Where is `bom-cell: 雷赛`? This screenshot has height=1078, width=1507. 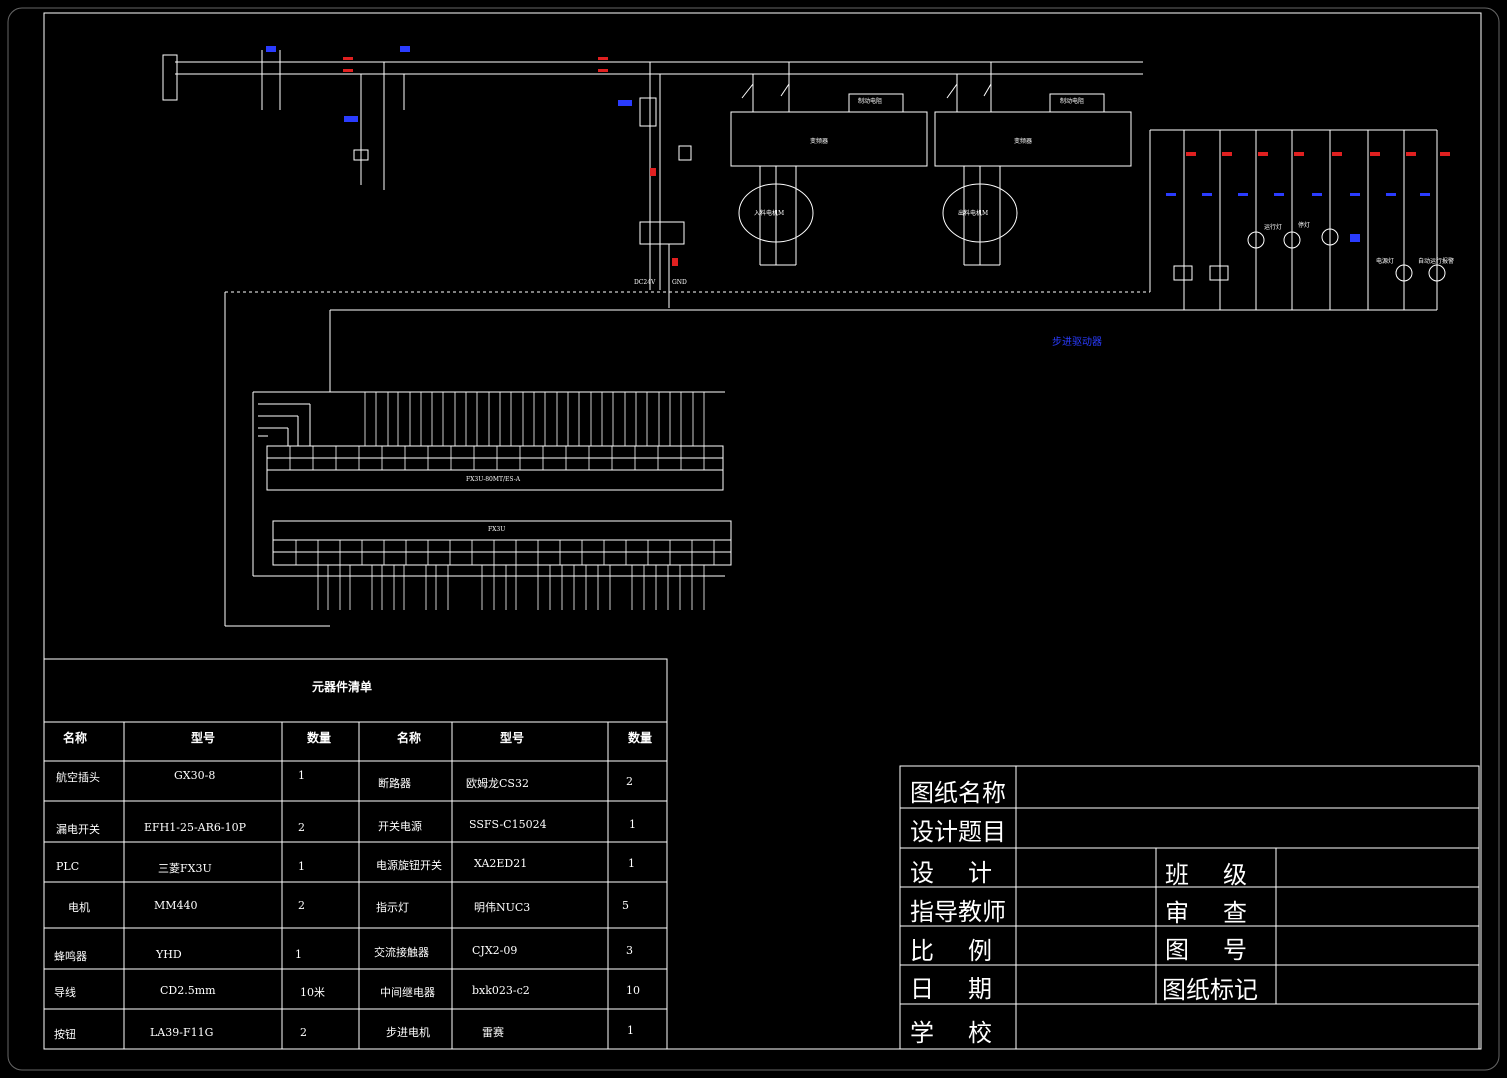
bom-cell: 雷赛 is located at coordinates (493, 1032).